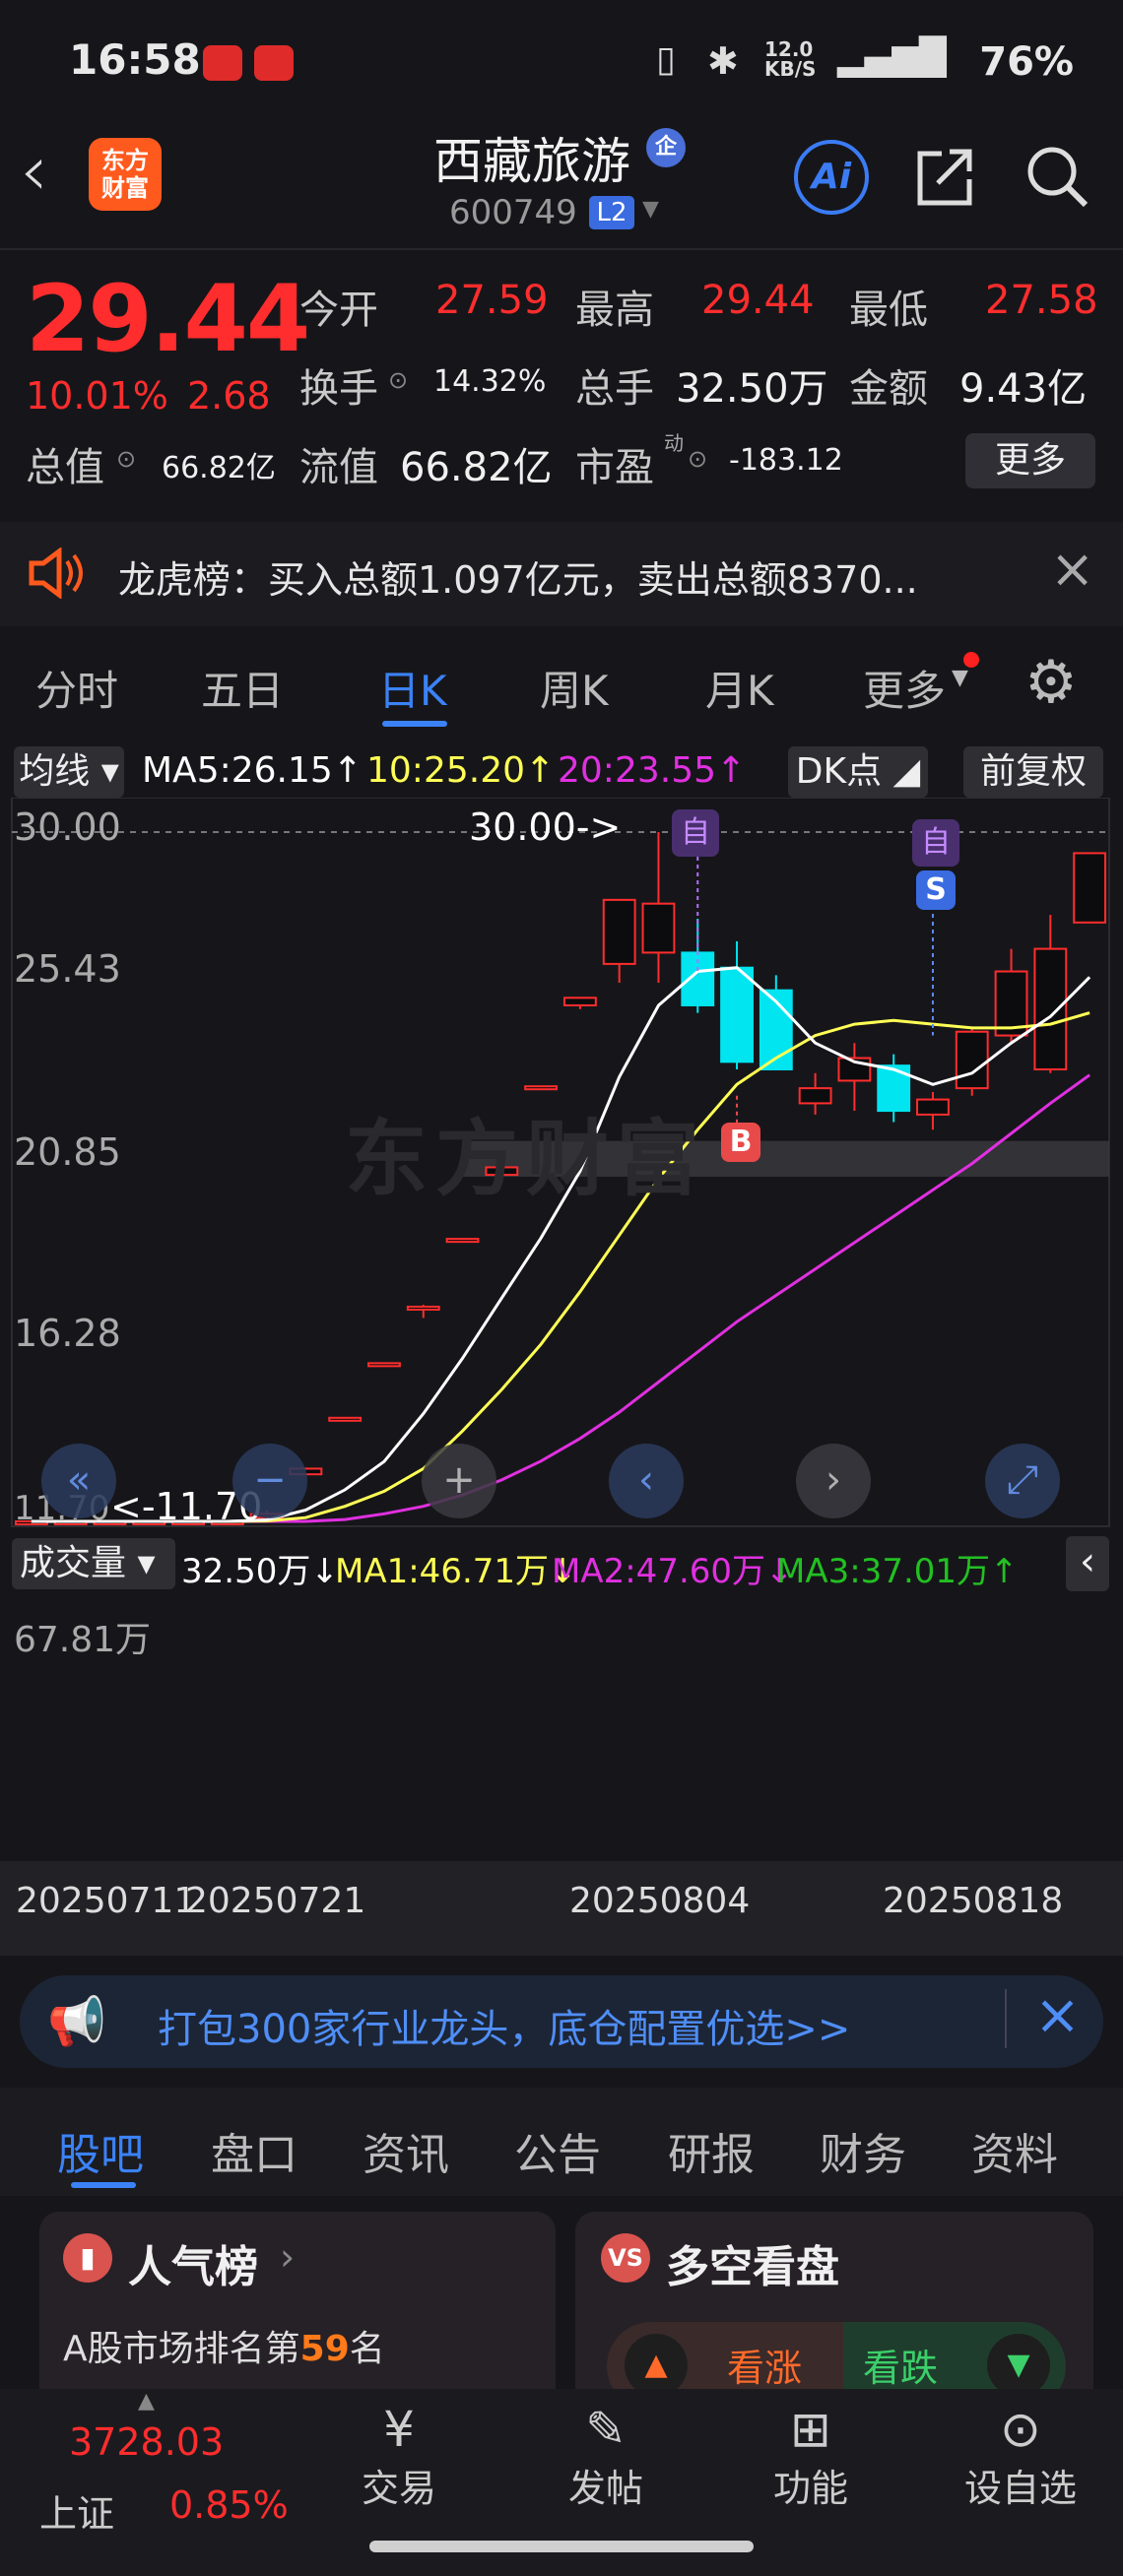 The height and width of the screenshot is (2576, 1123). Describe the element at coordinates (561, 2022) in the screenshot. I see `promo-banner: 📢 打包300家行业龙头，底仓配置优选>> ×` at that location.